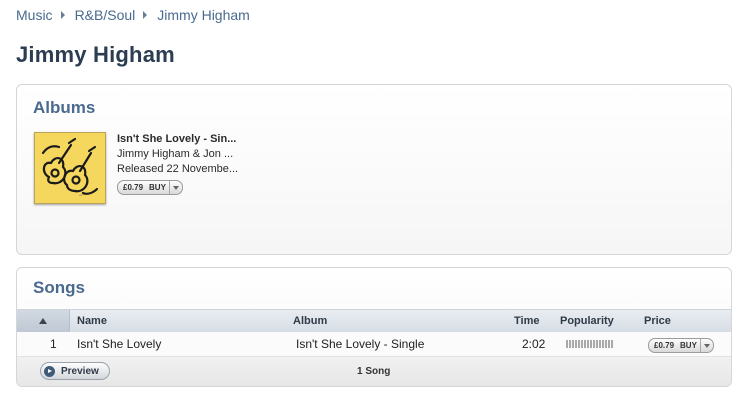 The image size is (741, 395). I want to click on song-album: Isn't She Lovely - Single, so click(360, 344).